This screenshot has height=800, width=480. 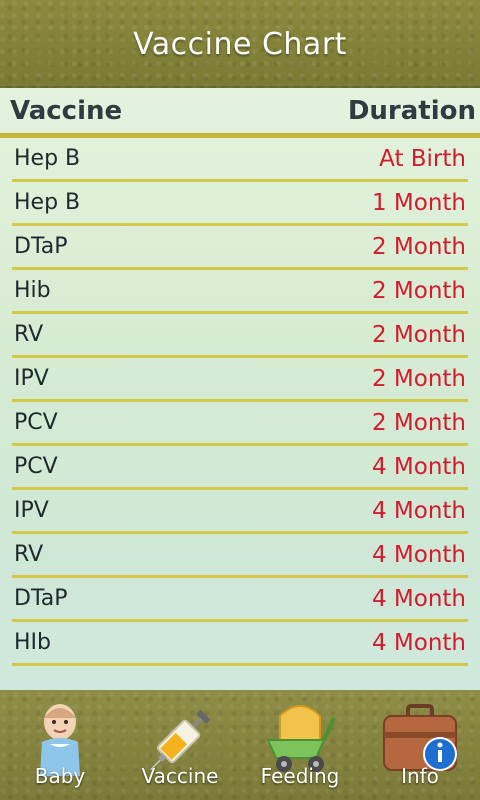 I want to click on table-row: PCV 4 Month, so click(x=240, y=468).